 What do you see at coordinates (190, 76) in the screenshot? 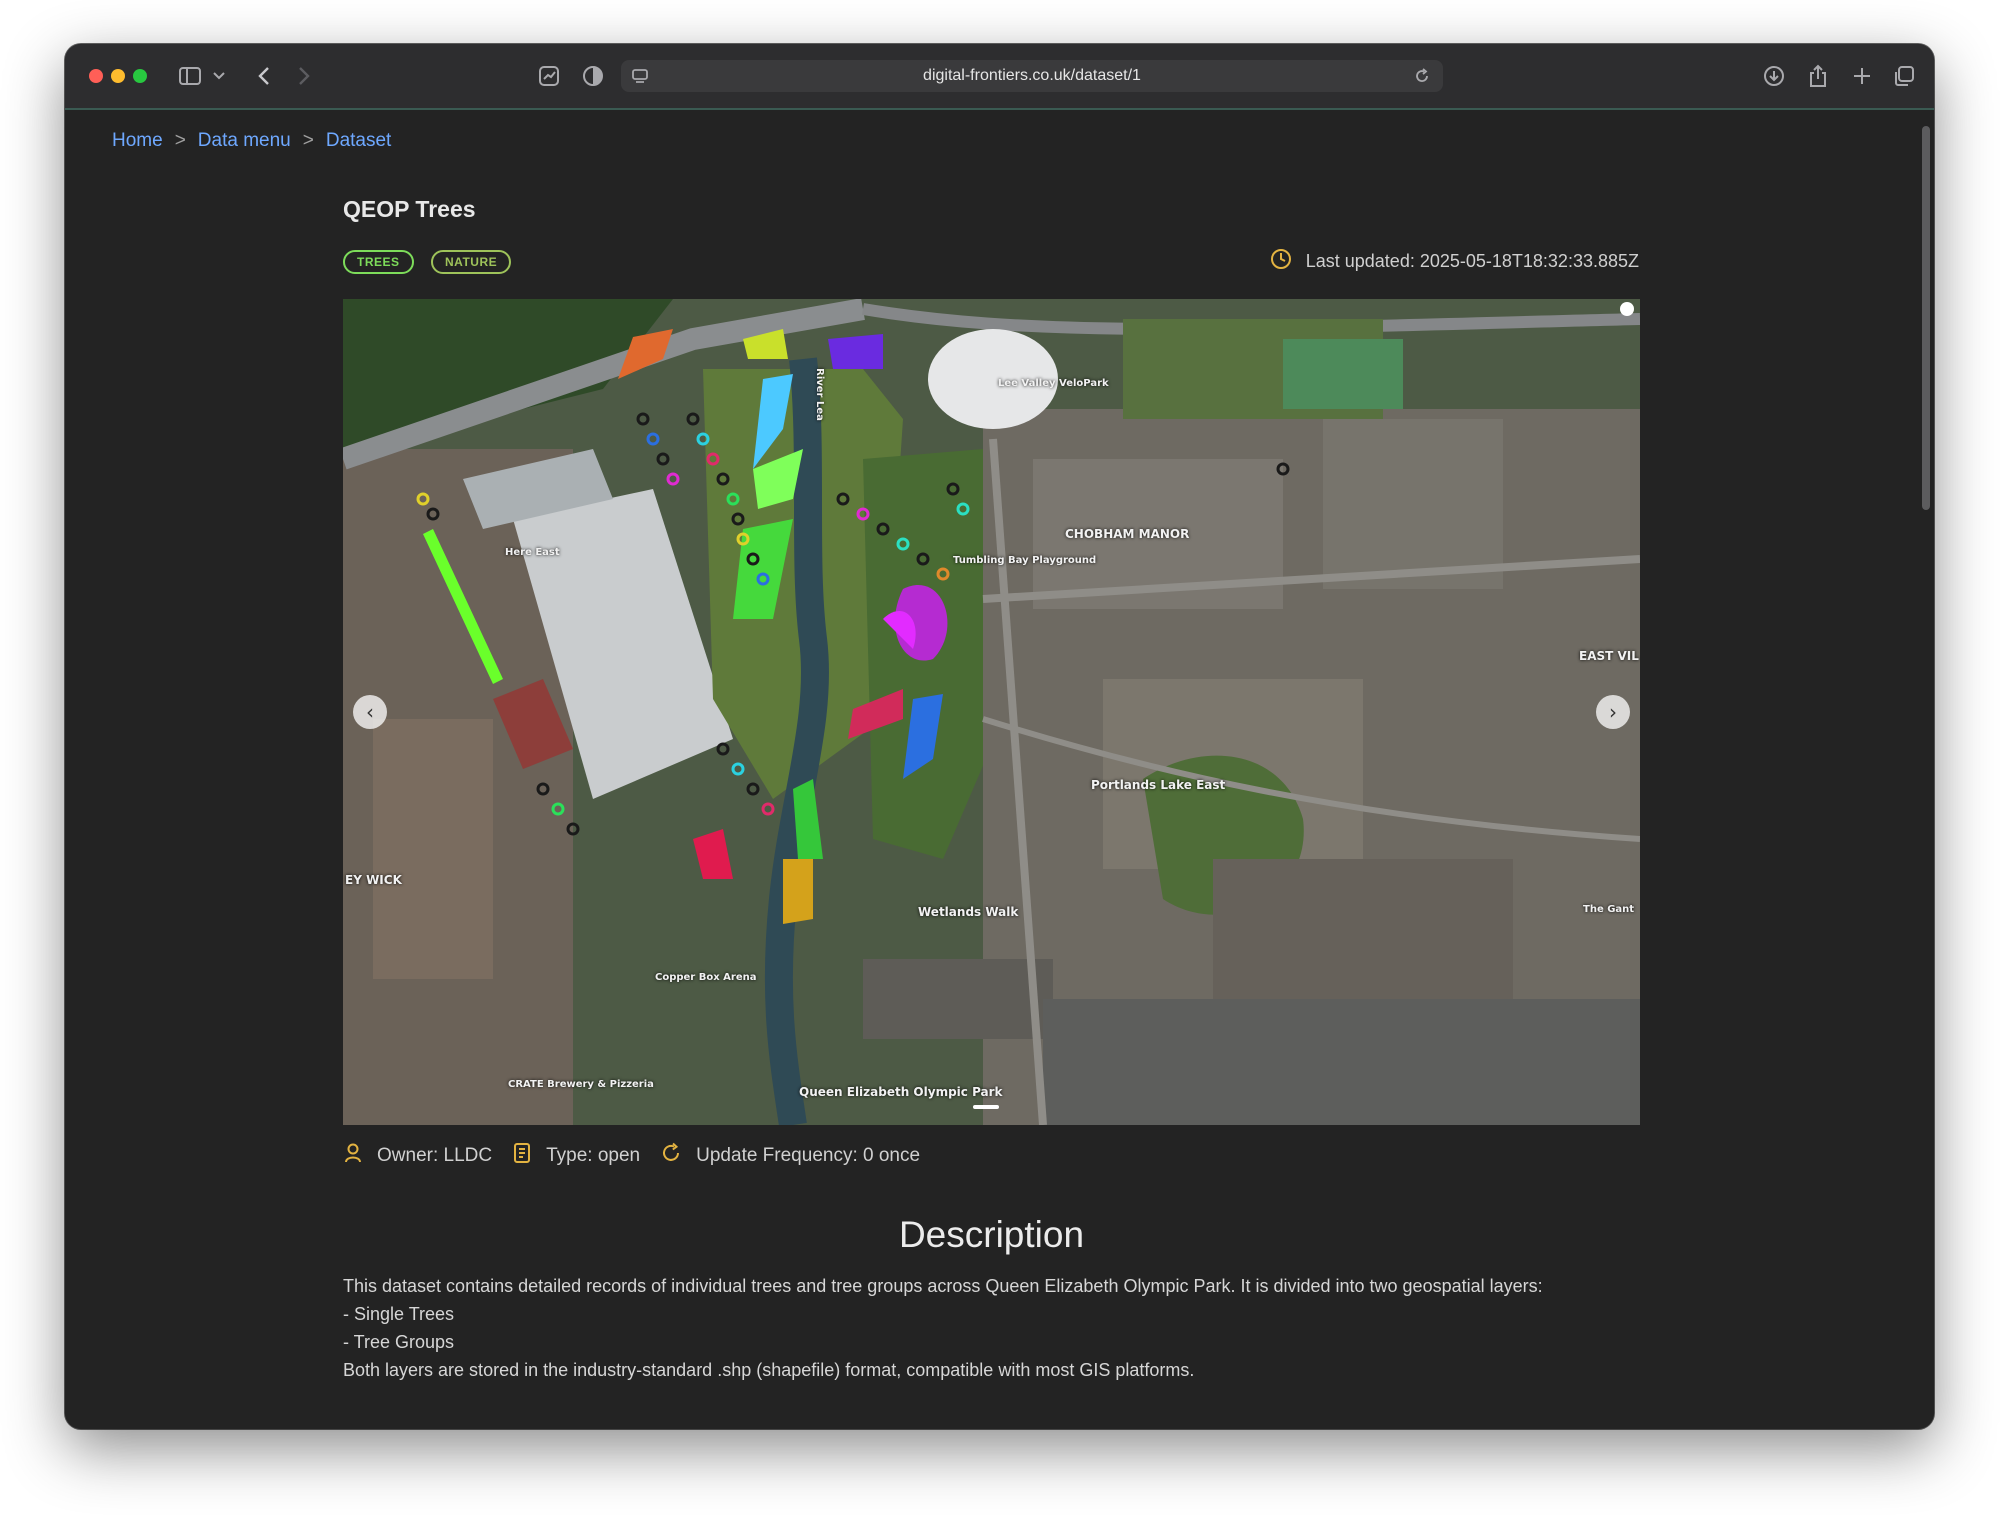
I see `sidebar-toggle-icon` at bounding box center [190, 76].